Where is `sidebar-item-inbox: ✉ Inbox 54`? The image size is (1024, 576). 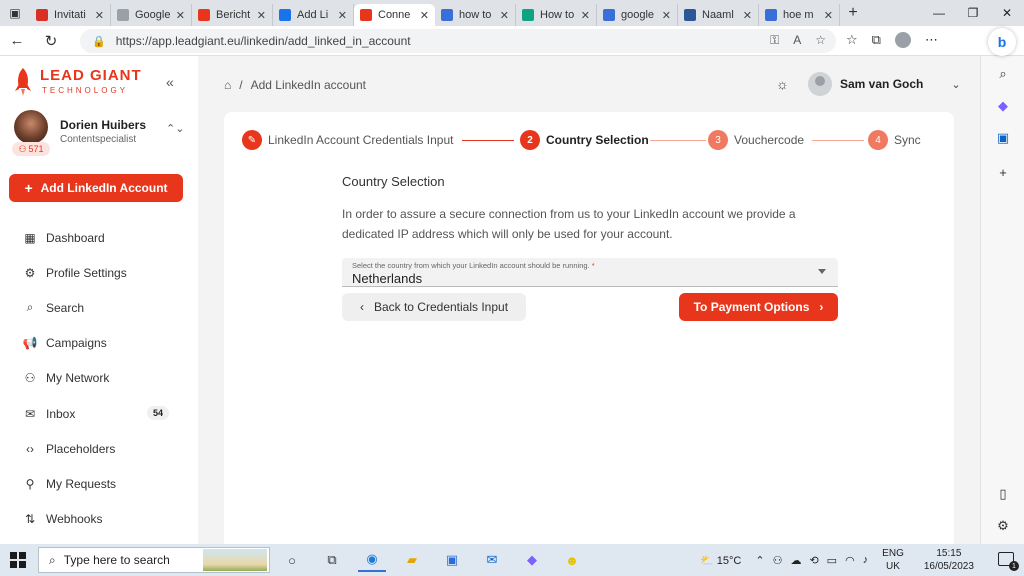
sidebar-item-inbox: ✉ Inbox 54 is located at coordinates (99, 413).